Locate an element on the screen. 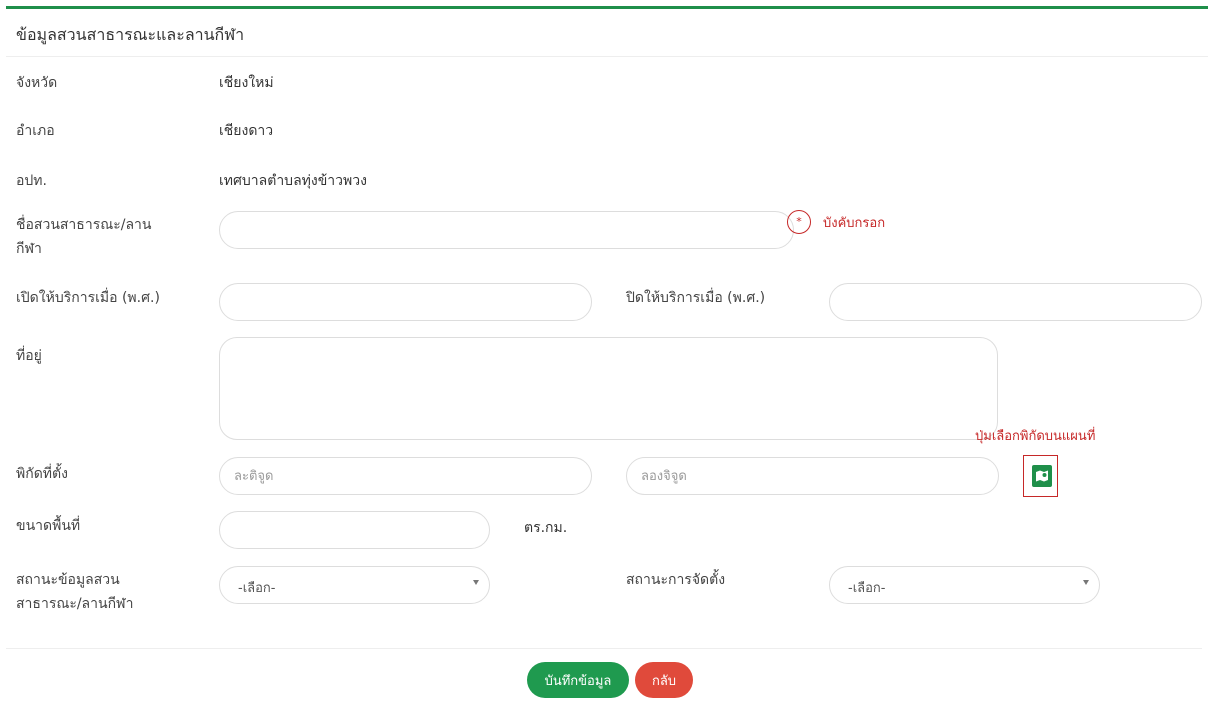  area-unit: ตร.กม. is located at coordinates (546, 528).